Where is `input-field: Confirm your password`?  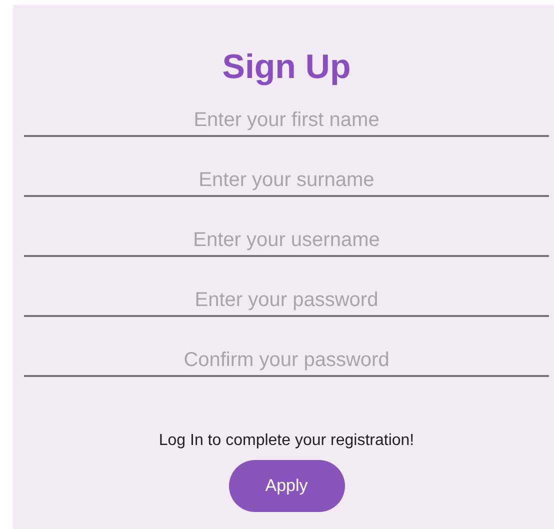 input-field: Confirm your password is located at coordinates (286, 361).